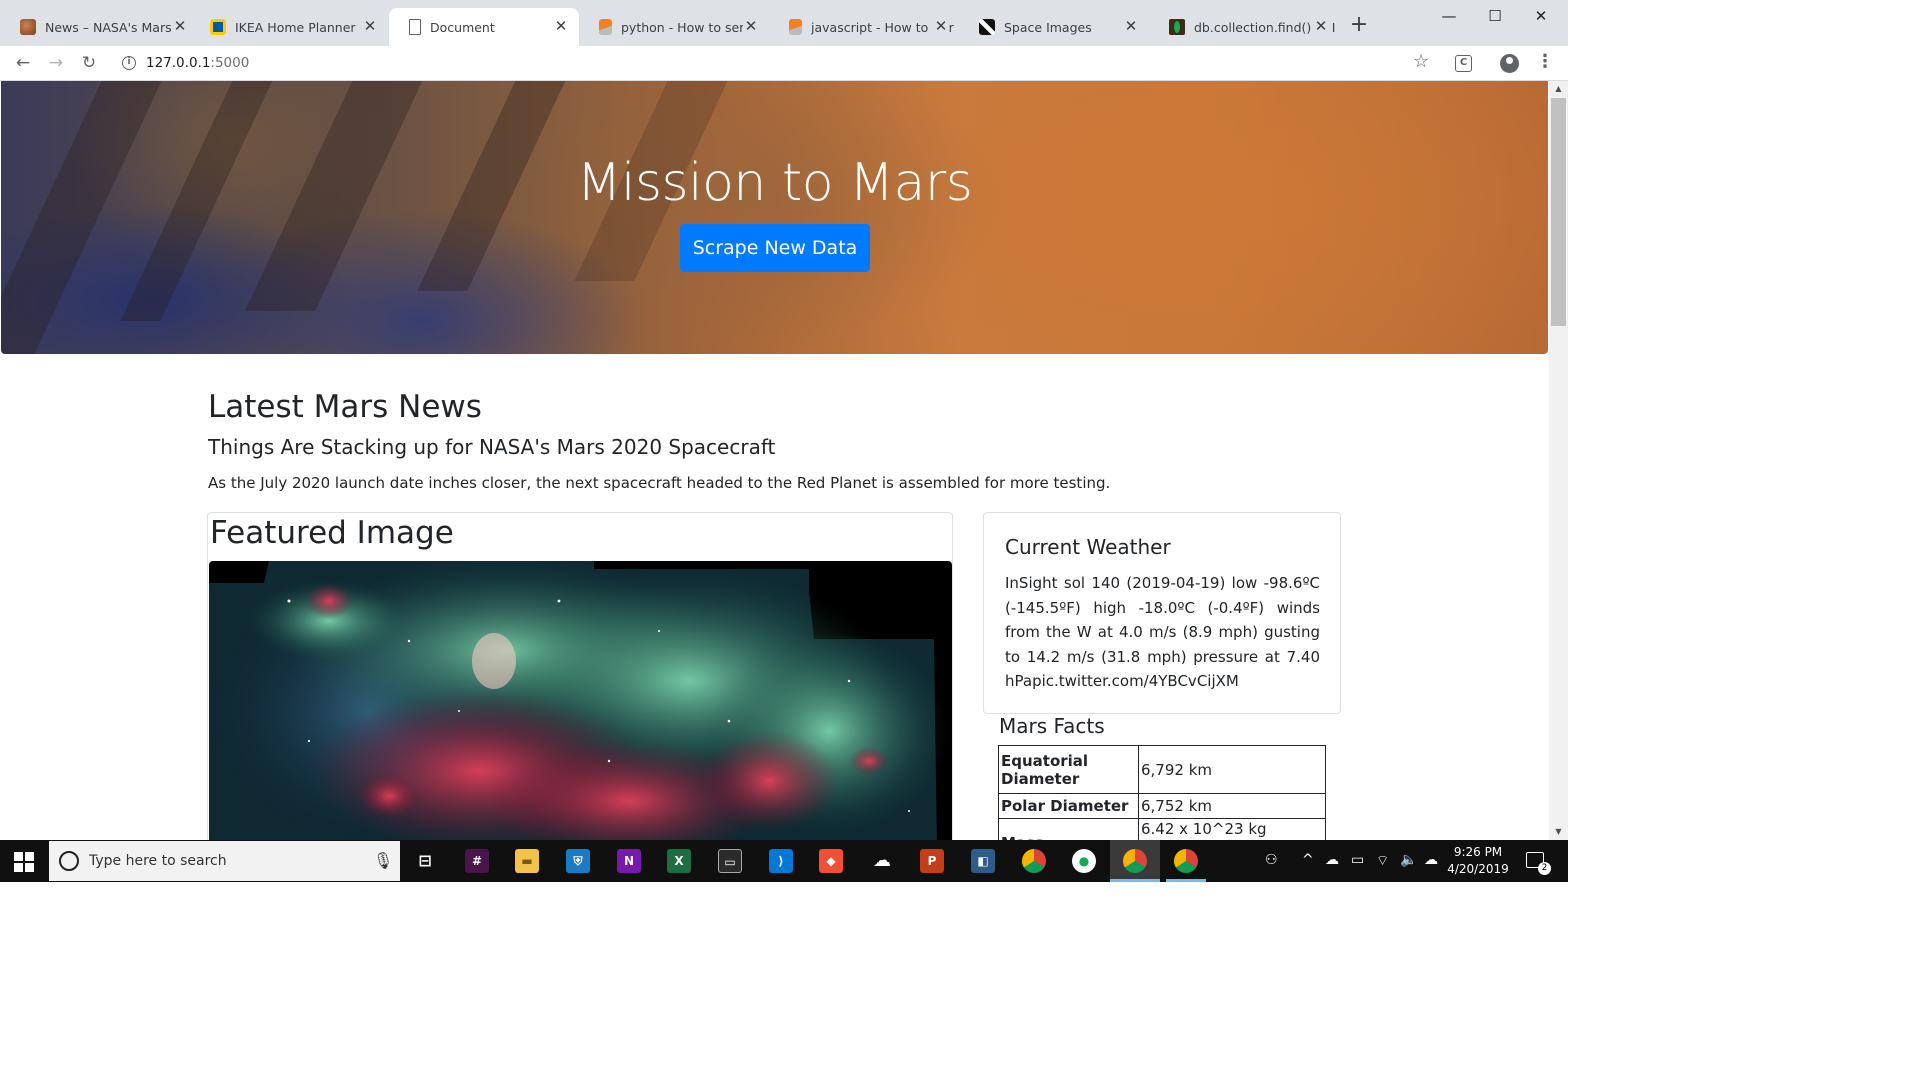 The width and height of the screenshot is (1920, 1080). I want to click on tab-stackoverflow-python: python - How to serve ✕, so click(674, 27).